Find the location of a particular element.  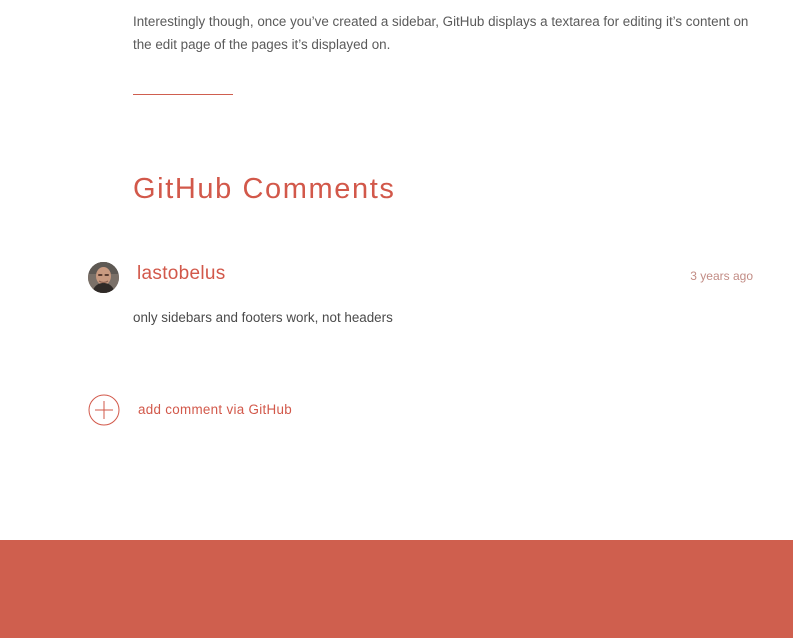

comments-heading: GitHub Comments is located at coordinates (264, 189).